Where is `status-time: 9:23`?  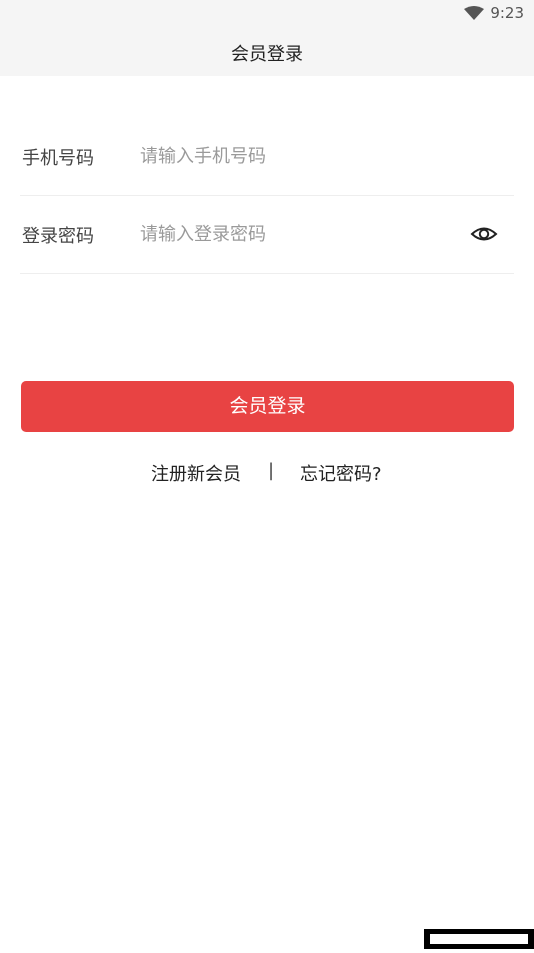 status-time: 9:23 is located at coordinates (507, 13).